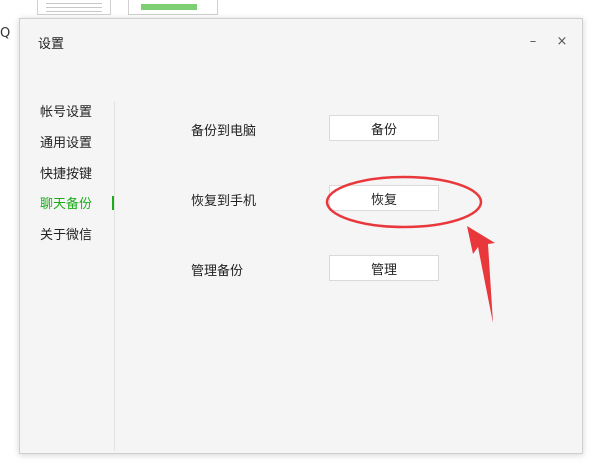 This screenshot has width=600, height=472. I want to click on restore-to-phone-label: 恢复到手机, so click(224, 201).